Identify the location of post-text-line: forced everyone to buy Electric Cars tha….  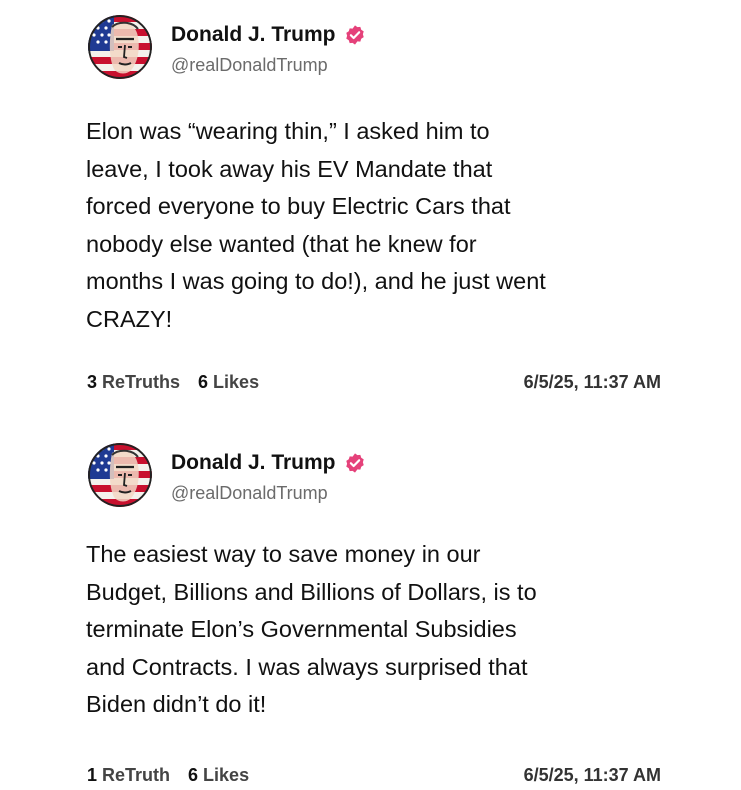
(298, 206).